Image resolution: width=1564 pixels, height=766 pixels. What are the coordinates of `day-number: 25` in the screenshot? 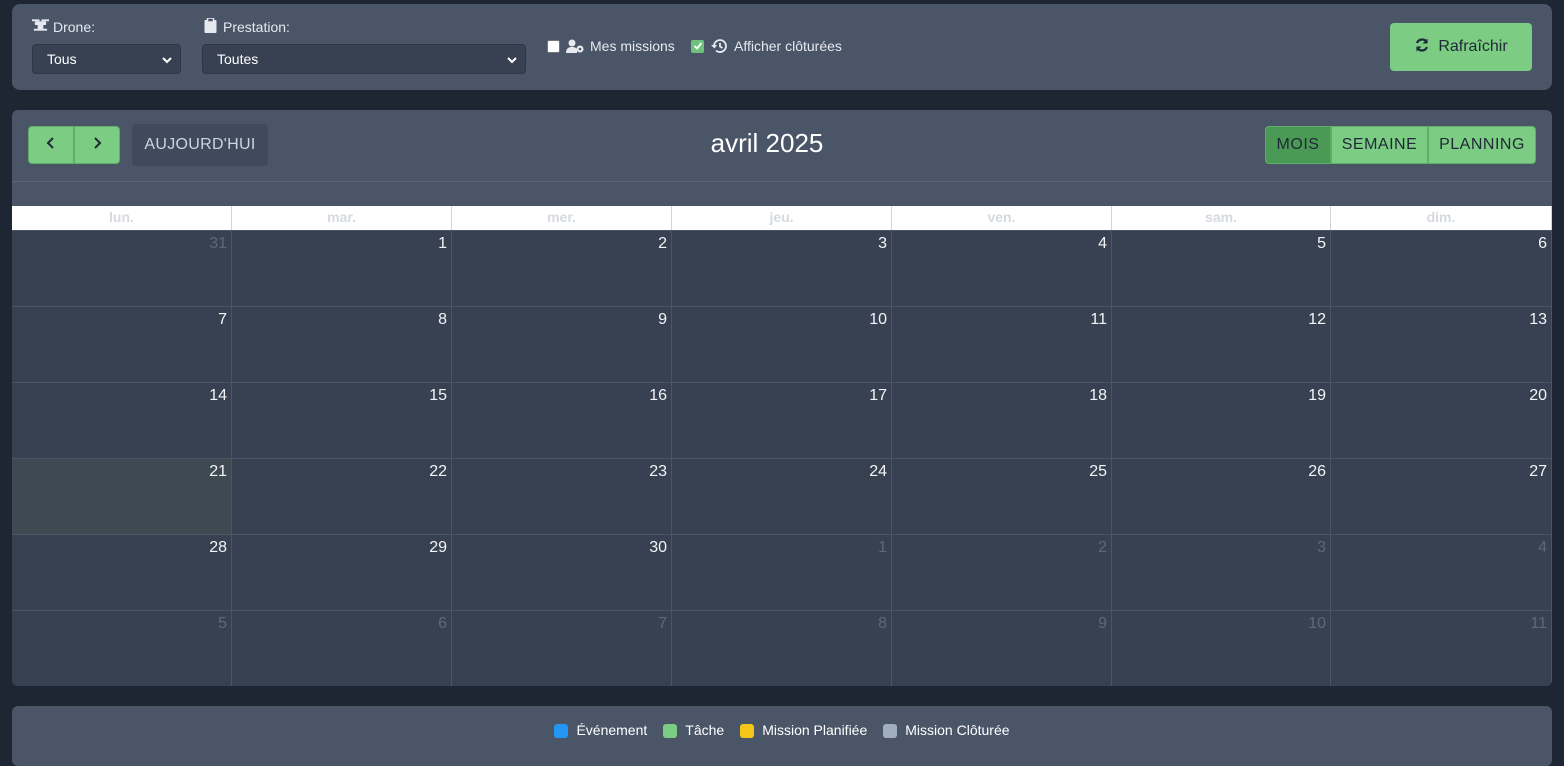 It's located at (1098, 472).